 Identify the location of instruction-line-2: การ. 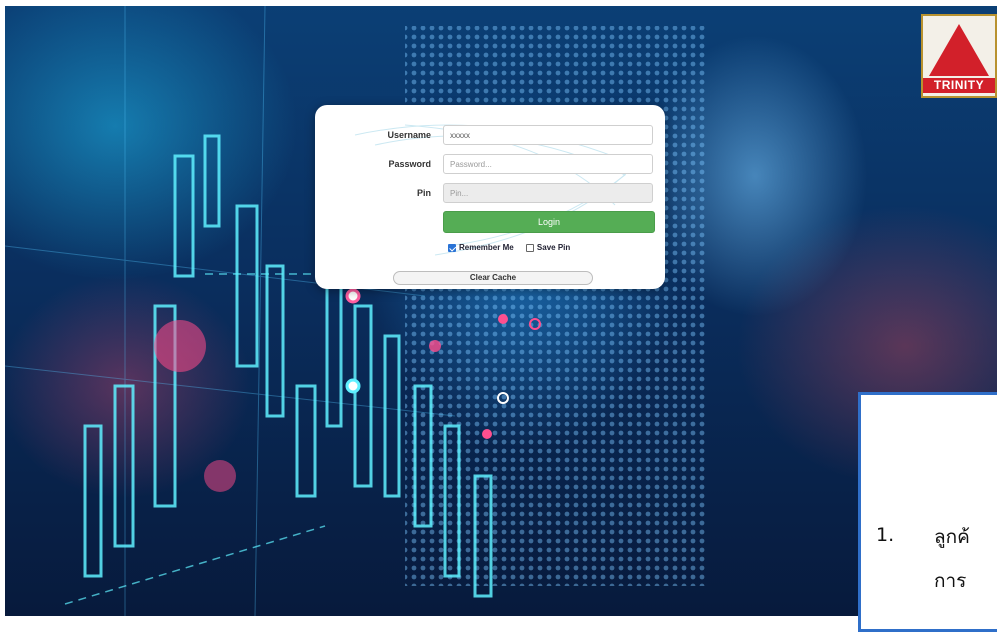
(950, 581).